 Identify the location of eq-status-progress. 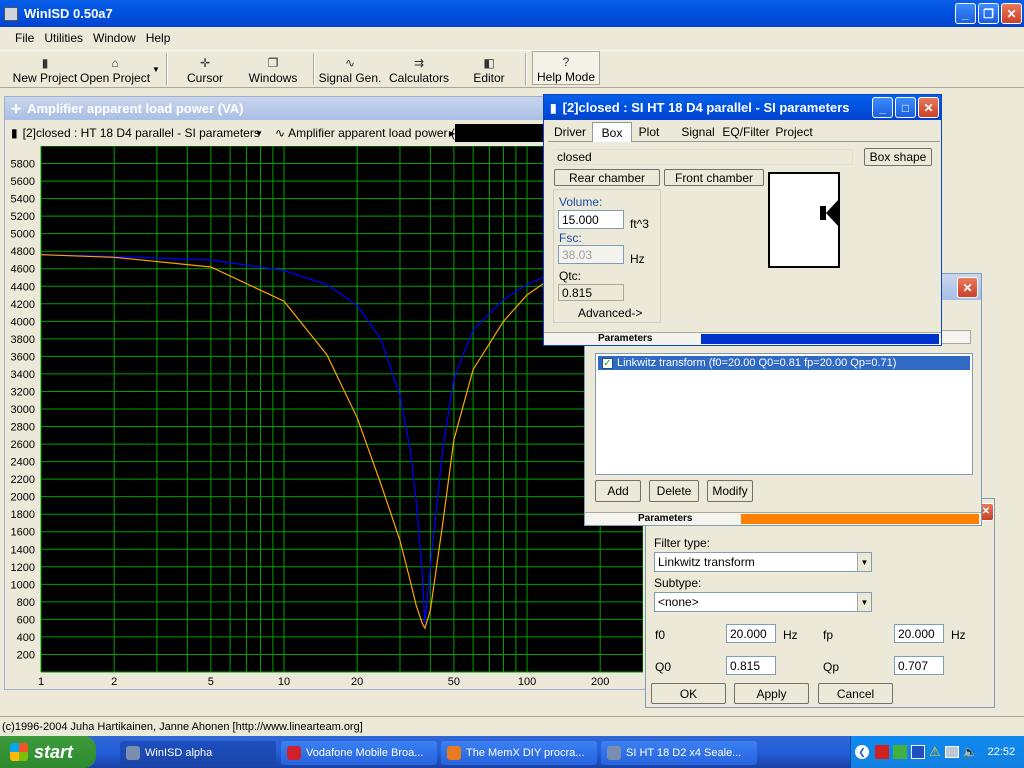
(860, 519).